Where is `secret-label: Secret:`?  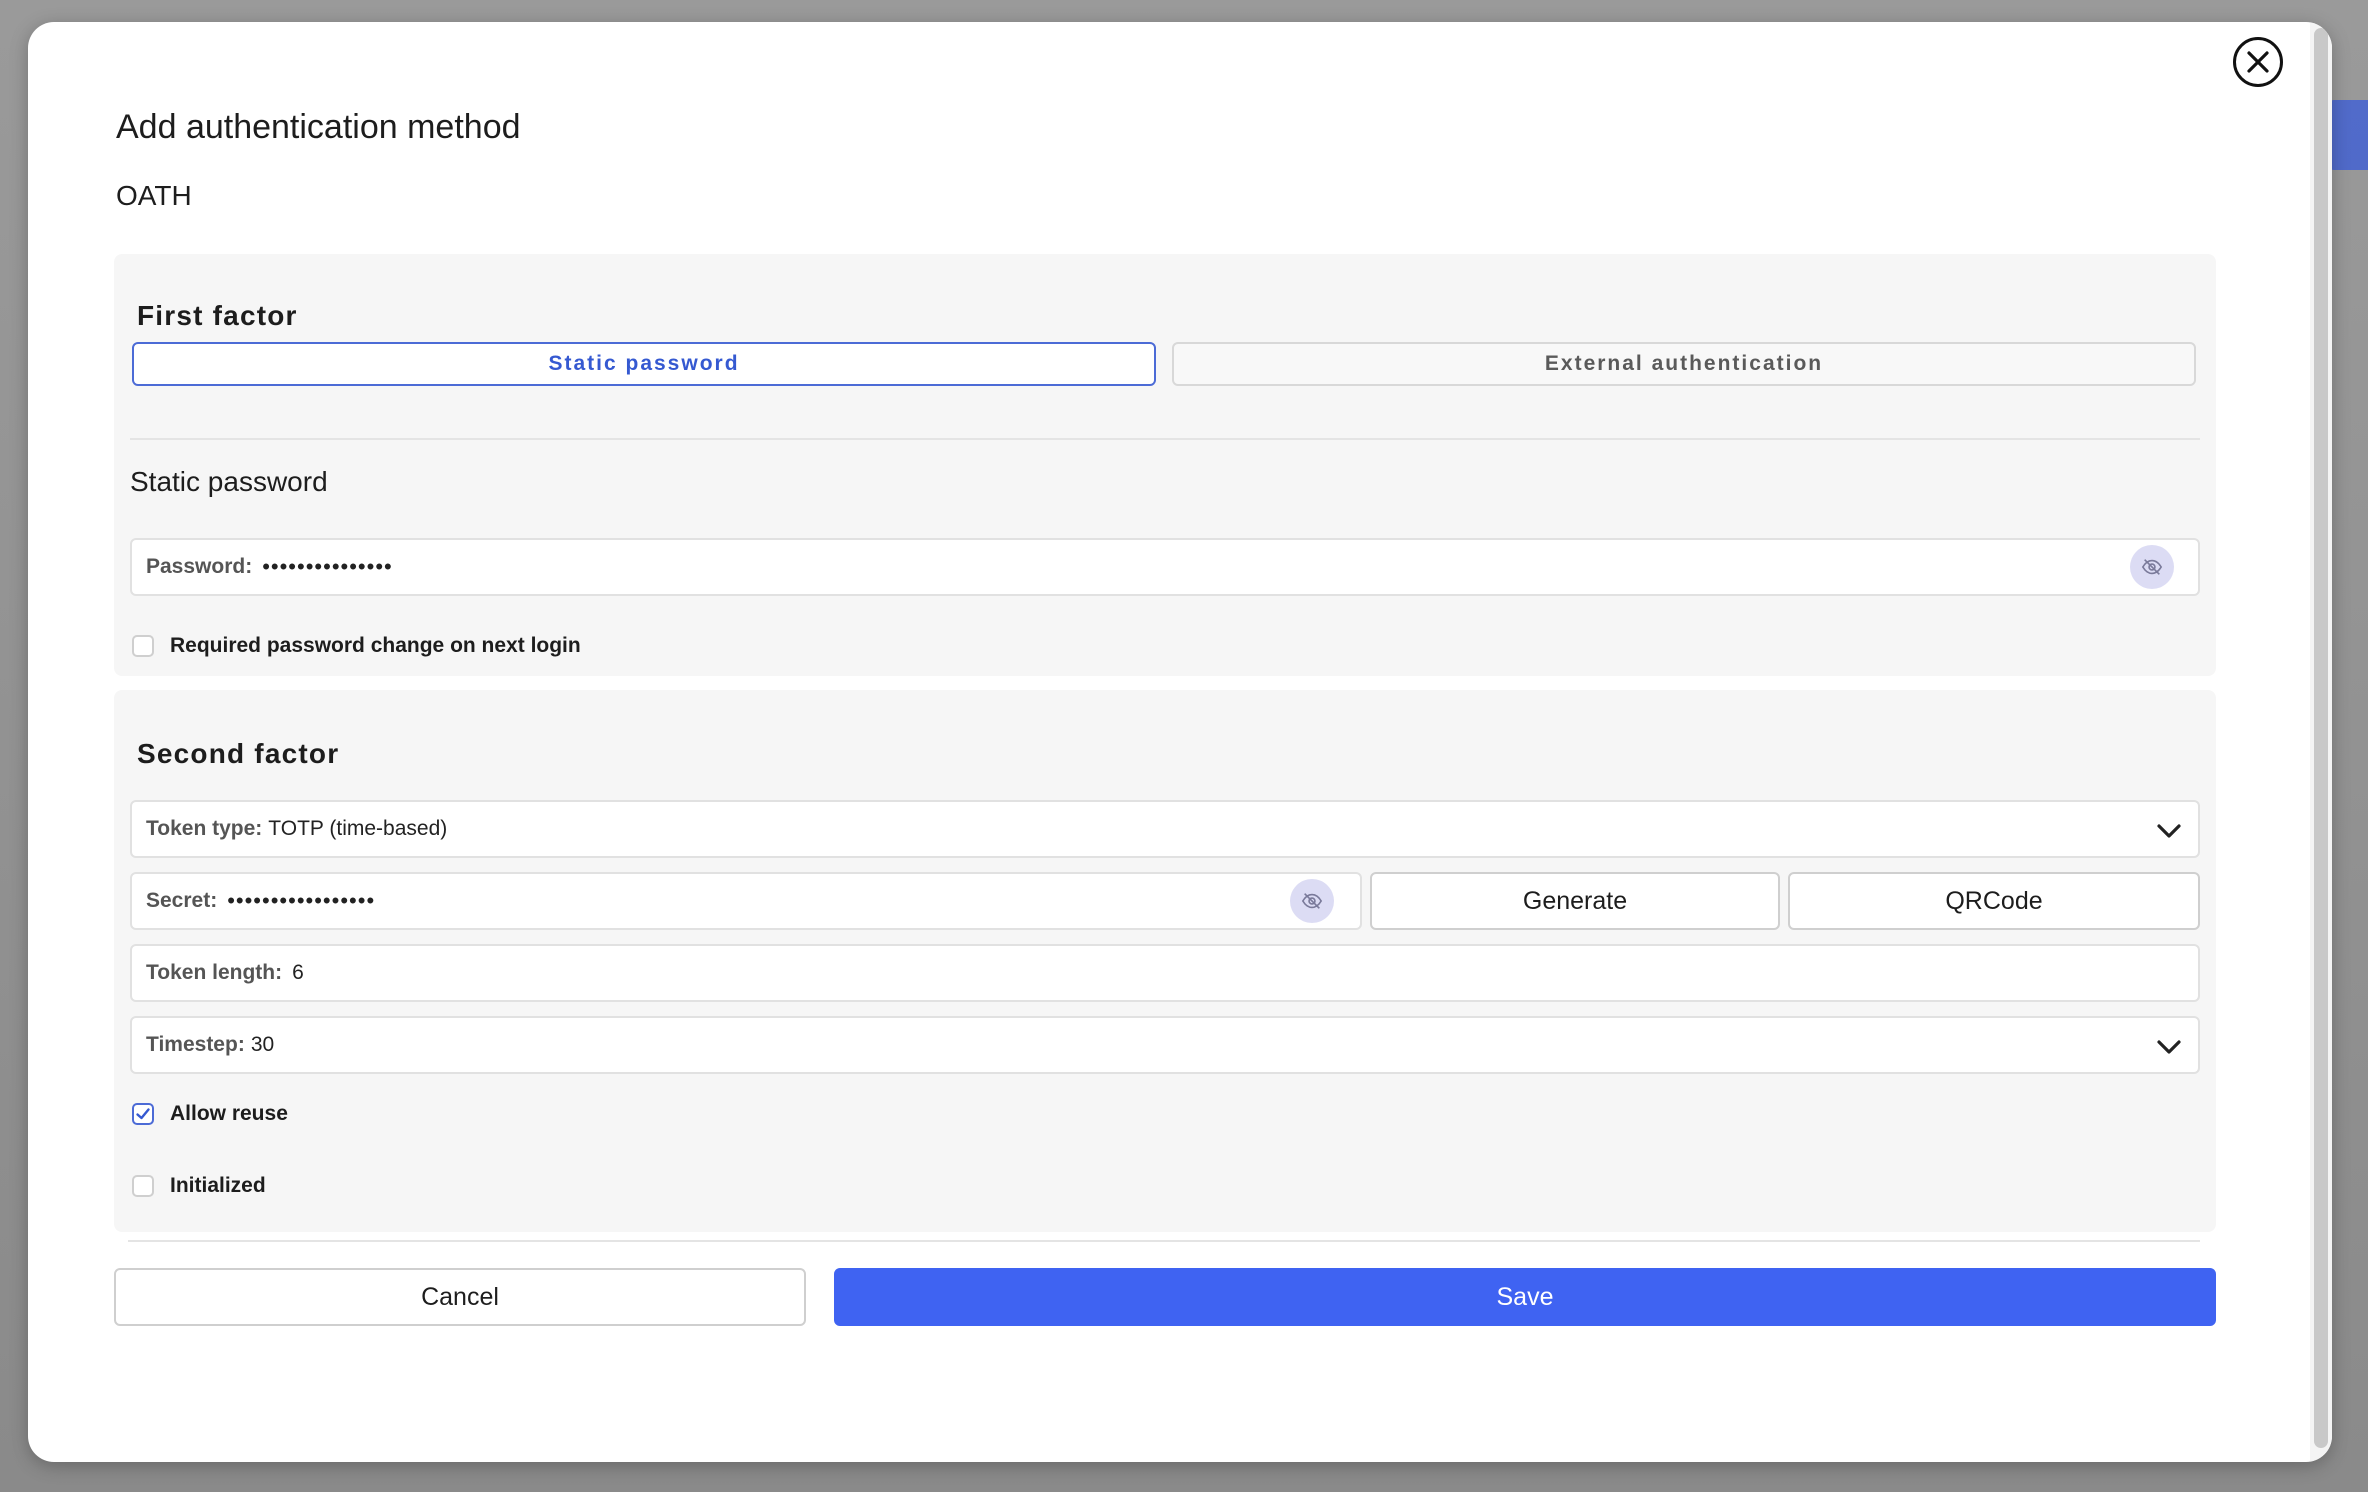 secret-label: Secret: is located at coordinates (182, 900).